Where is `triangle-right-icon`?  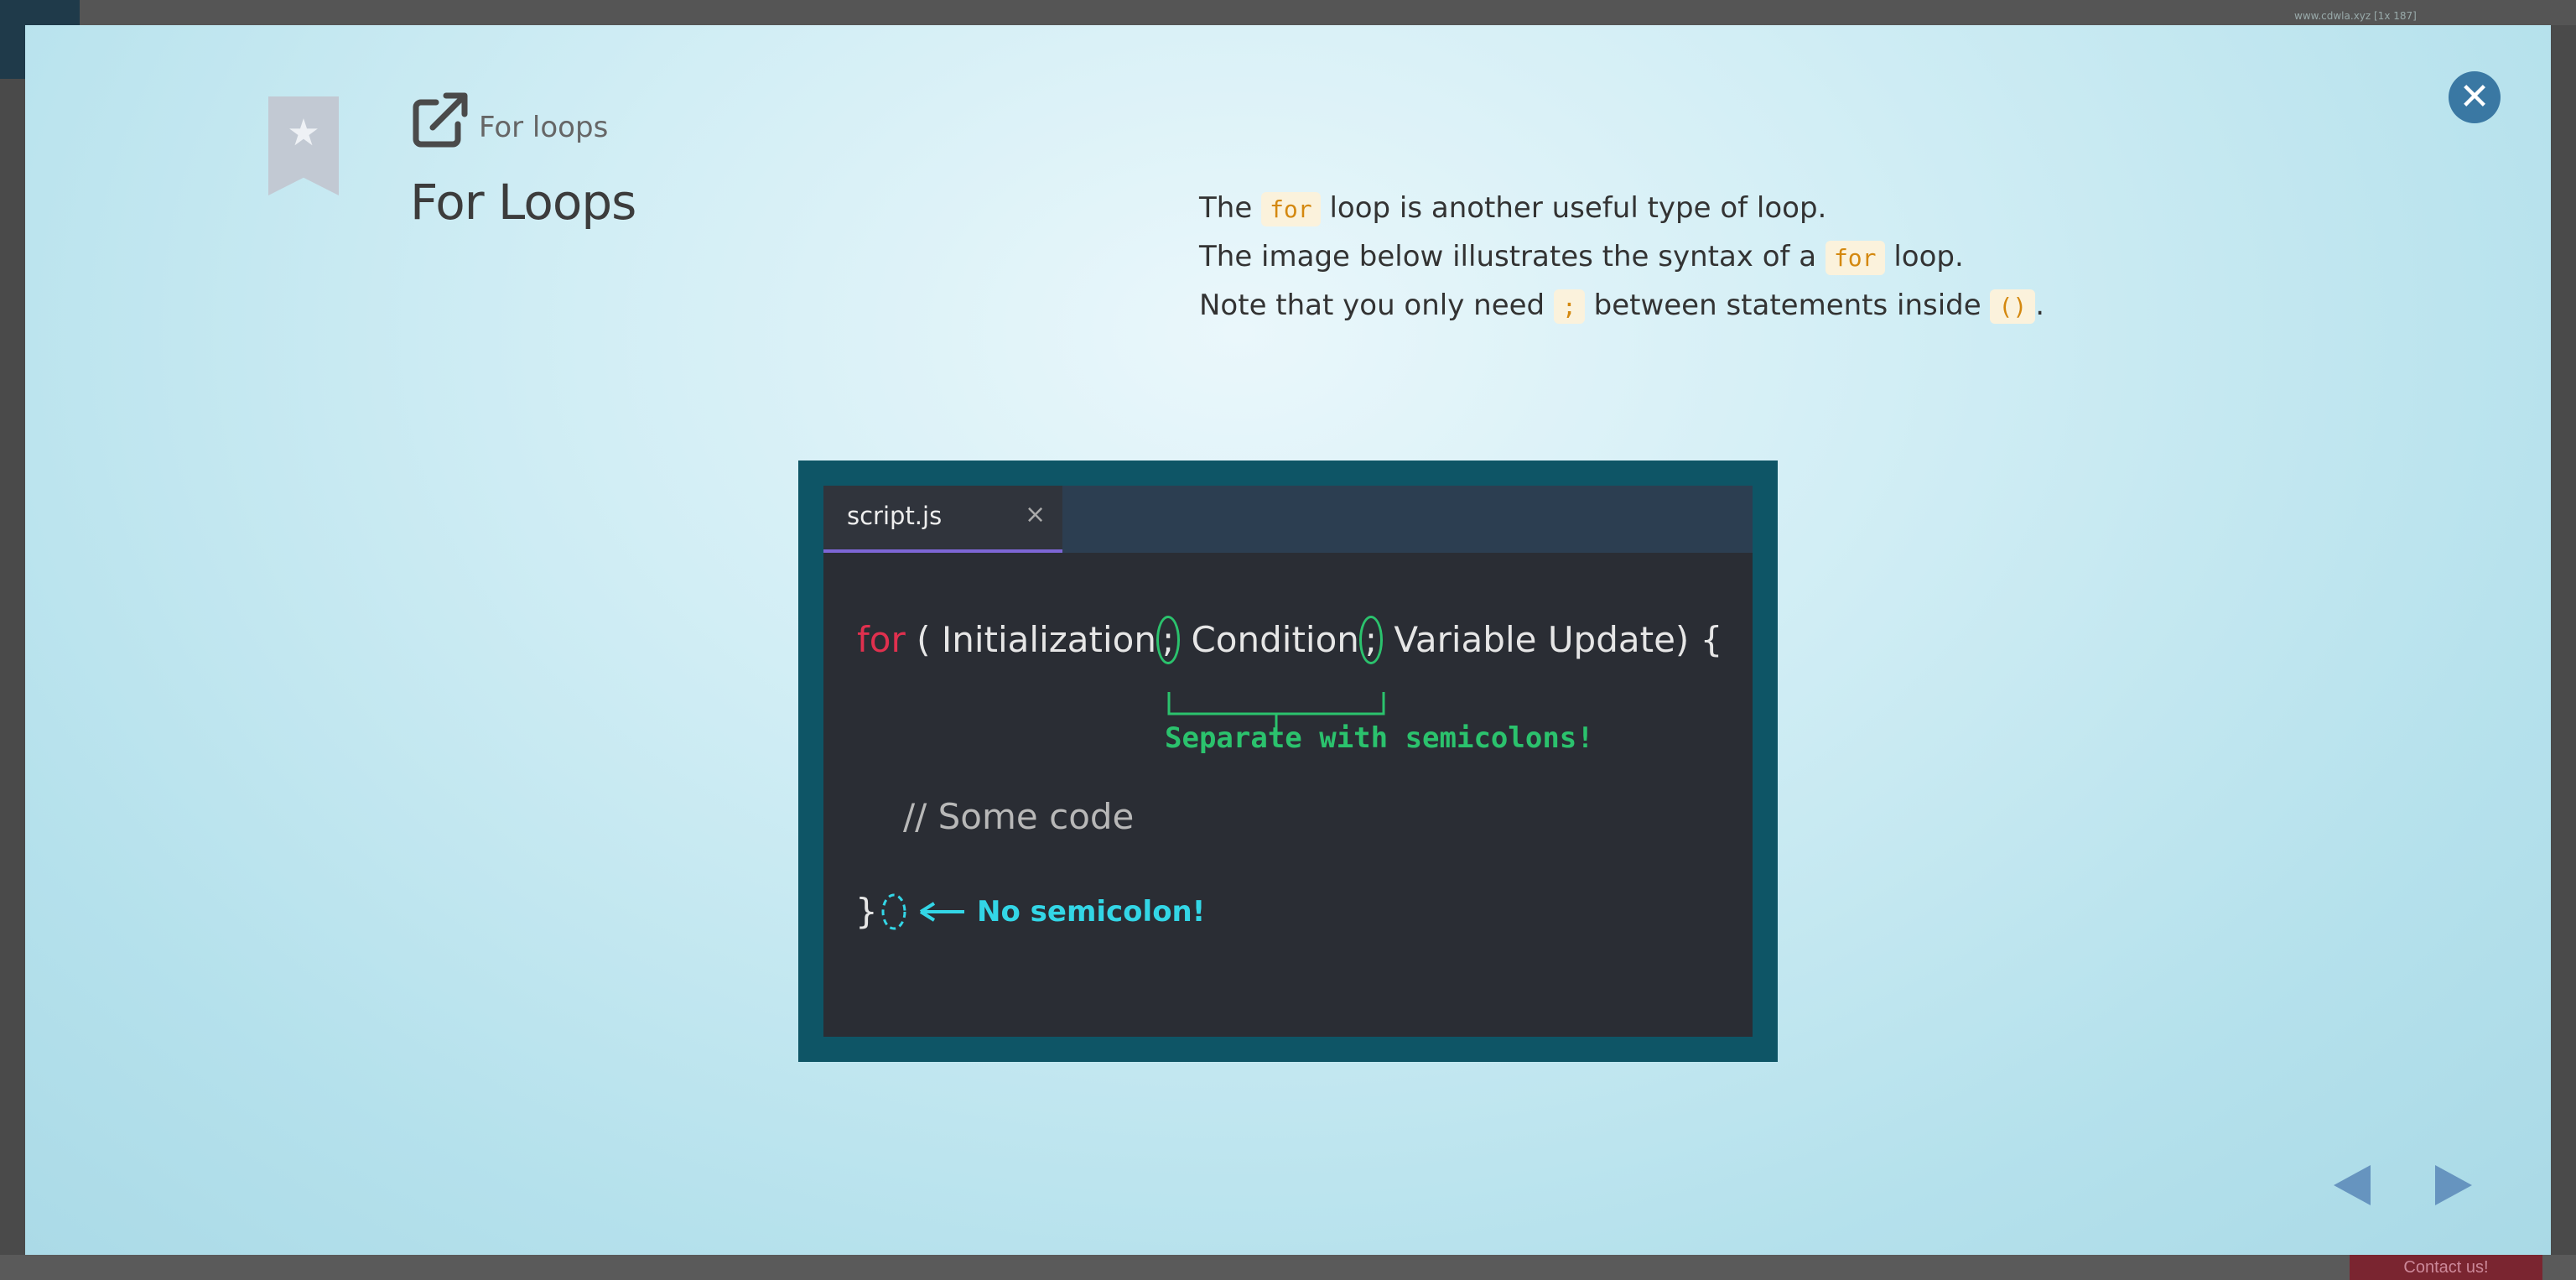 triangle-right-icon is located at coordinates (2453, 1185).